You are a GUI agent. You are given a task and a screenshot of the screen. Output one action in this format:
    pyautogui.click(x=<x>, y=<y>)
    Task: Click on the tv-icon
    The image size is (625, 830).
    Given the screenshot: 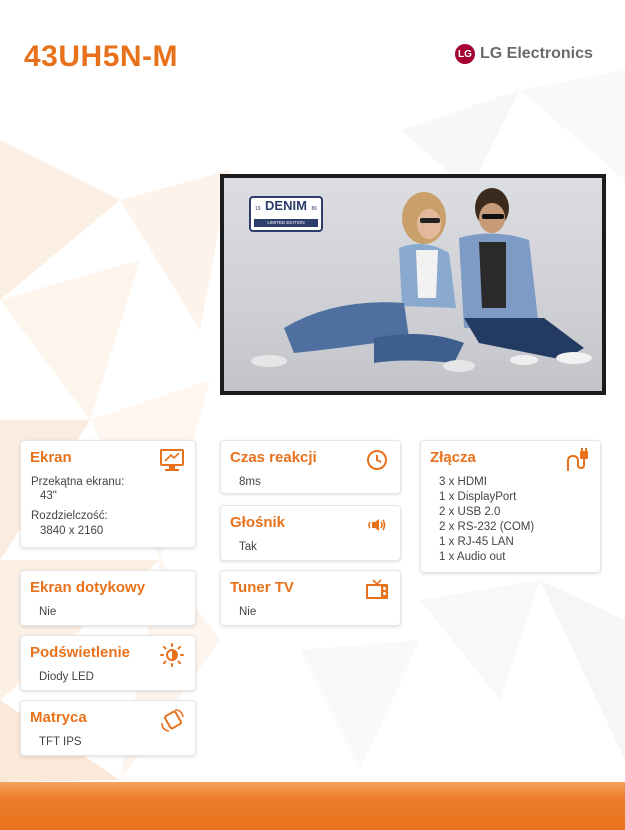 What is the action you would take?
    pyautogui.click(x=377, y=589)
    